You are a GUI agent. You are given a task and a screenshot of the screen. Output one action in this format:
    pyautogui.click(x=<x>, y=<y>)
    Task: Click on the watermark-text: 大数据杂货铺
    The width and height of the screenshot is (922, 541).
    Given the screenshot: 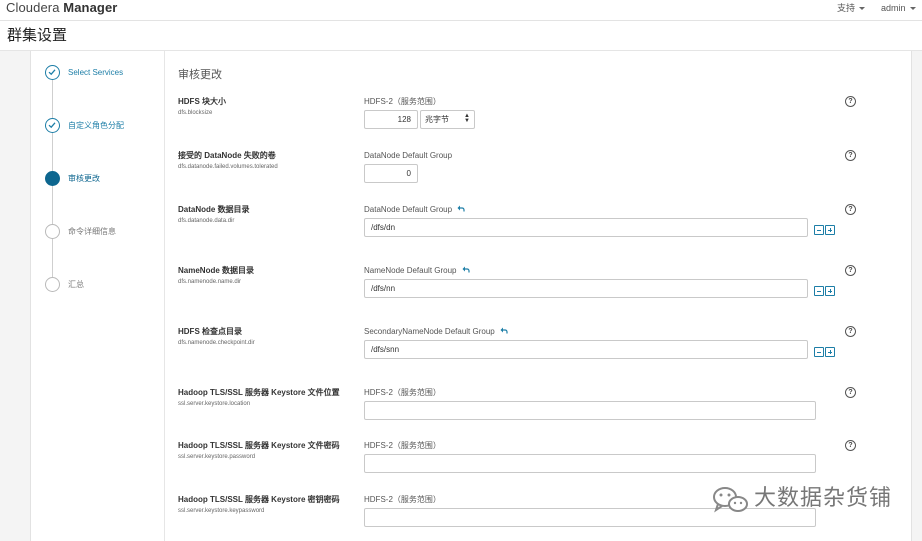 What is the action you would take?
    pyautogui.click(x=823, y=498)
    